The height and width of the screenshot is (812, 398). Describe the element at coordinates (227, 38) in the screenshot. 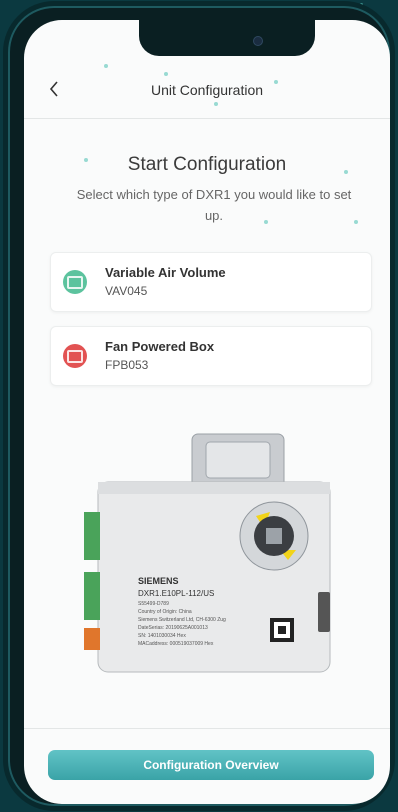

I see `phone-notch` at that location.